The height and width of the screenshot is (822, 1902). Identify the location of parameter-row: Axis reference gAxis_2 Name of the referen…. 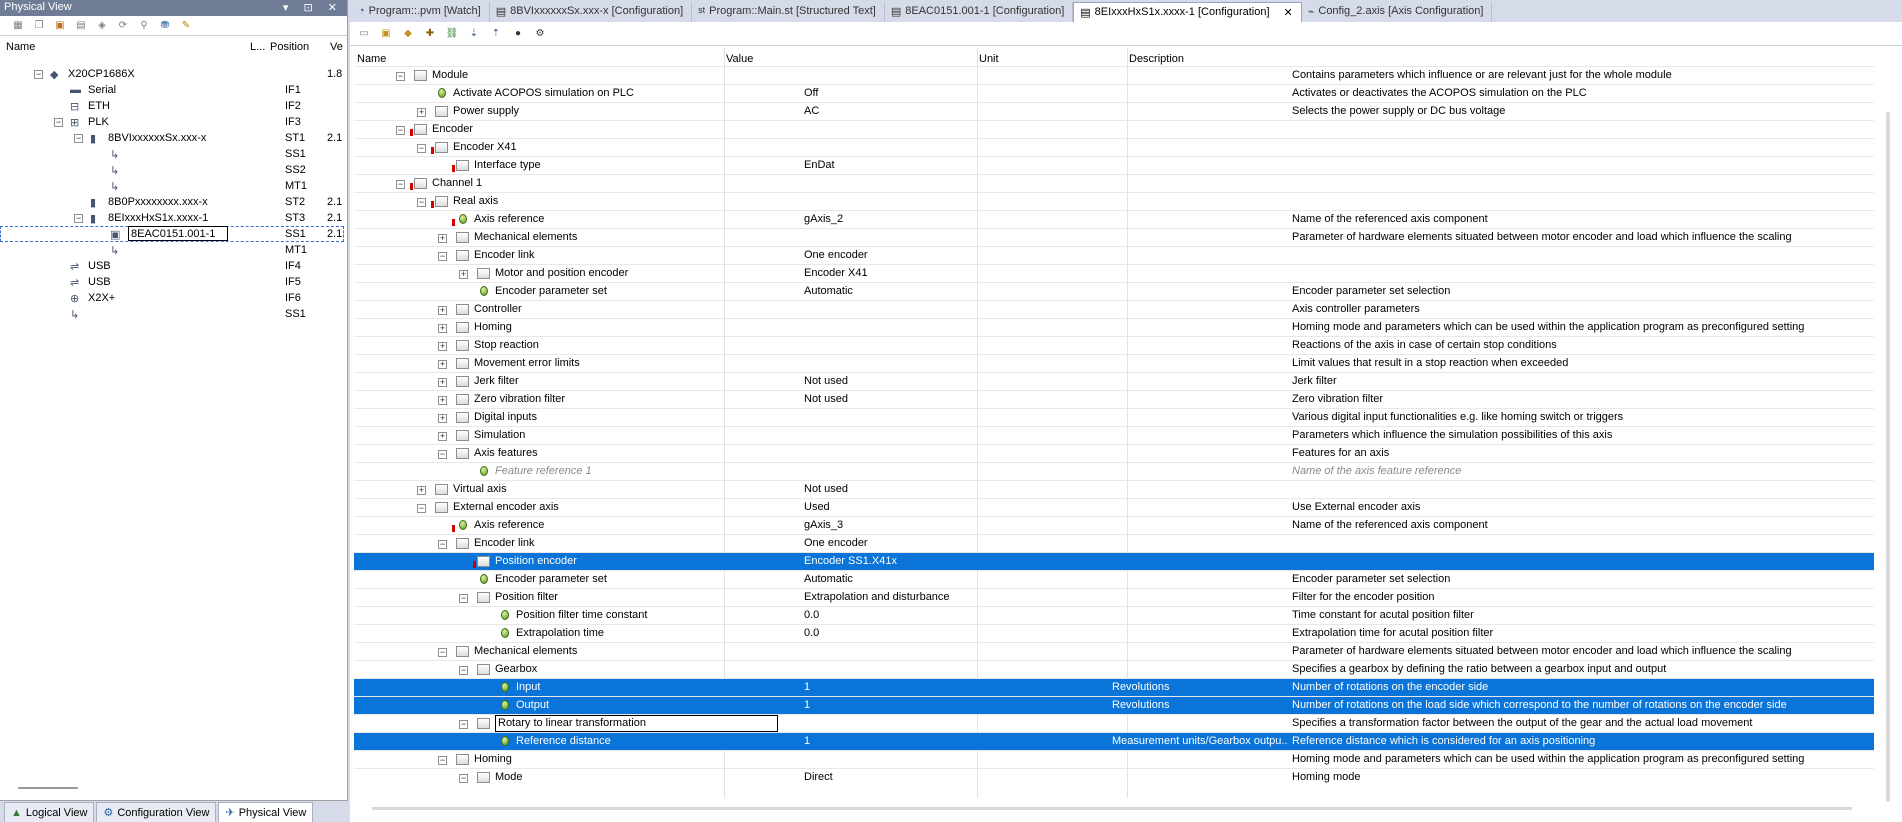
(1114, 219).